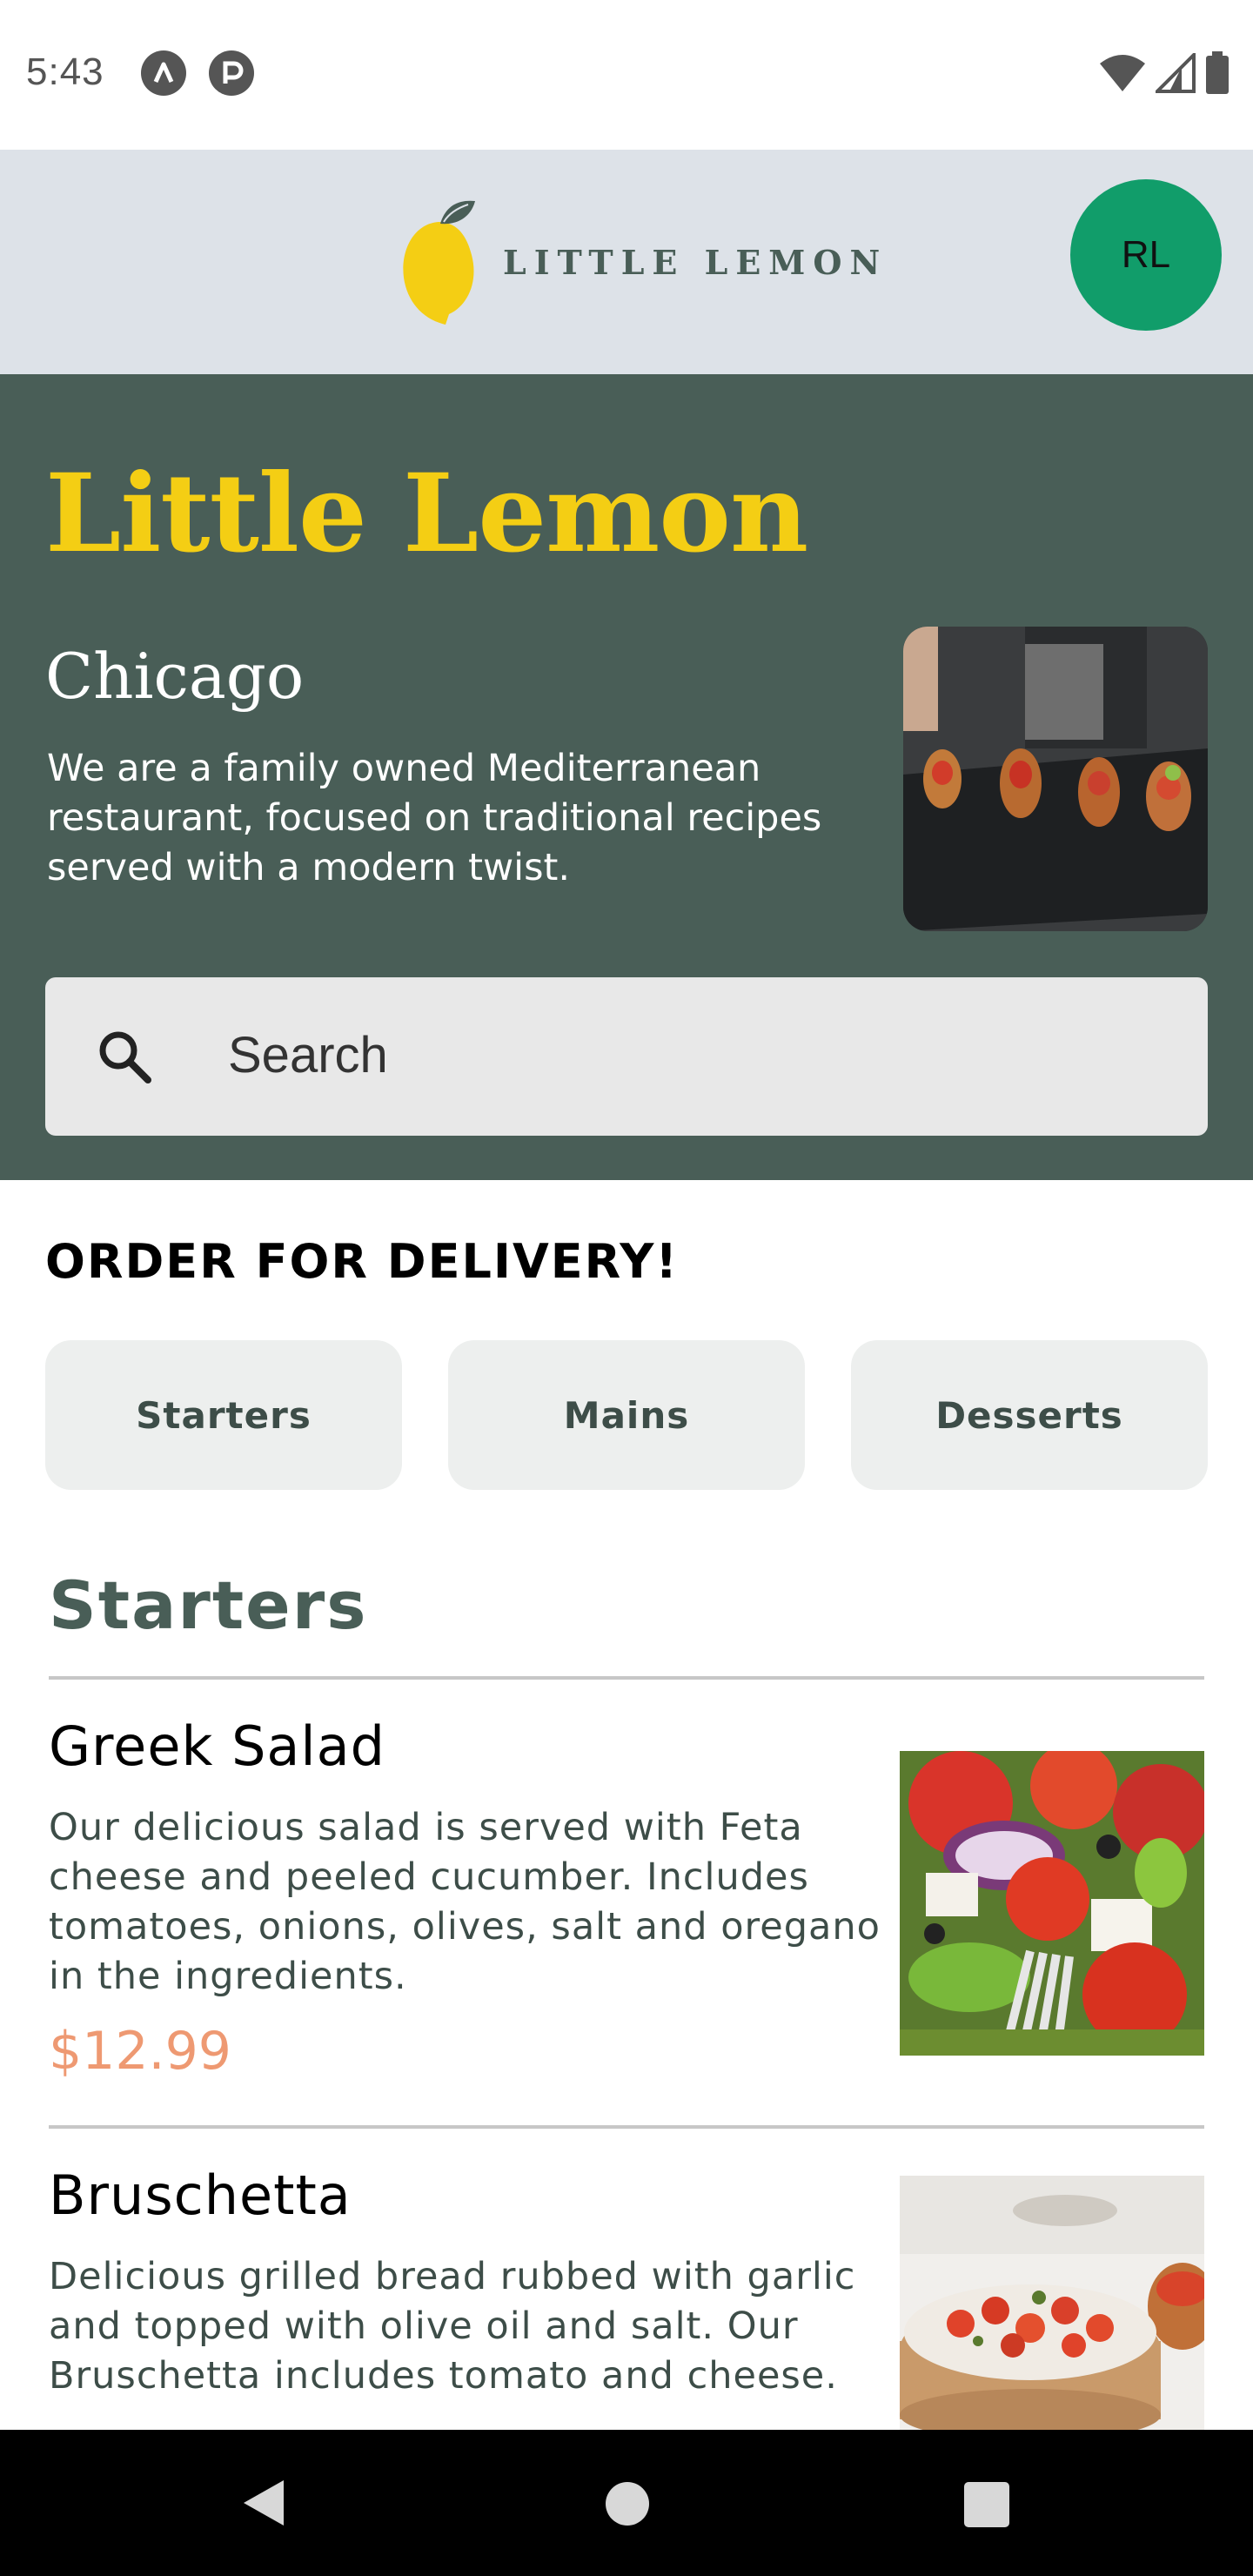 Image resolution: width=1253 pixels, height=2576 pixels. I want to click on status-icons, so click(1164, 73).